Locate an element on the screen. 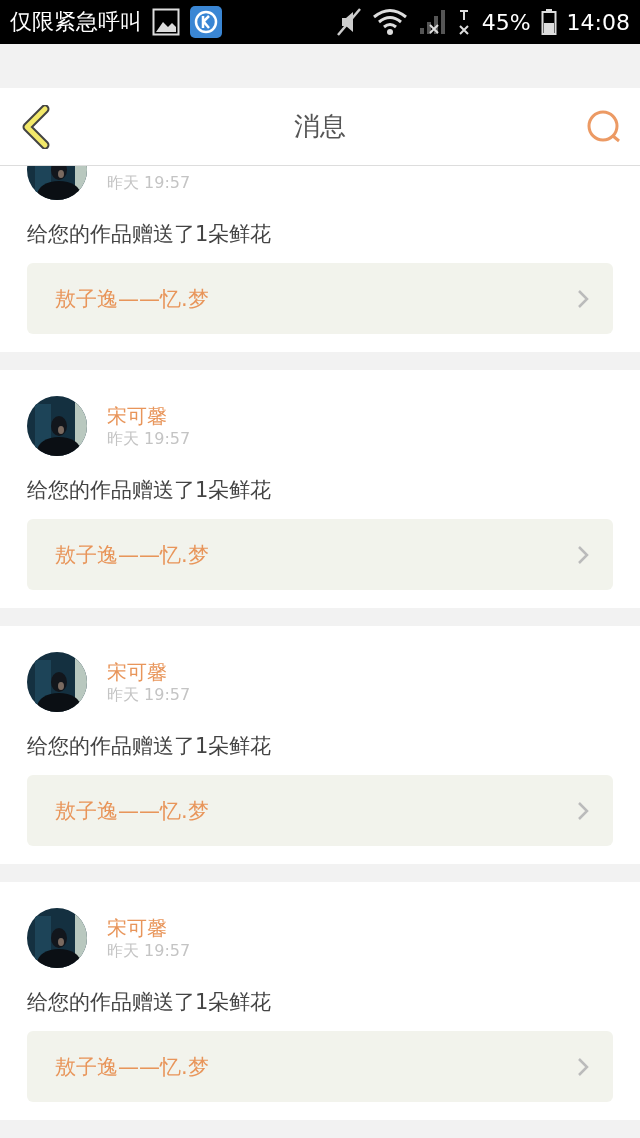 This screenshot has width=640, height=1138. sim-icon is located at coordinates (464, 22).